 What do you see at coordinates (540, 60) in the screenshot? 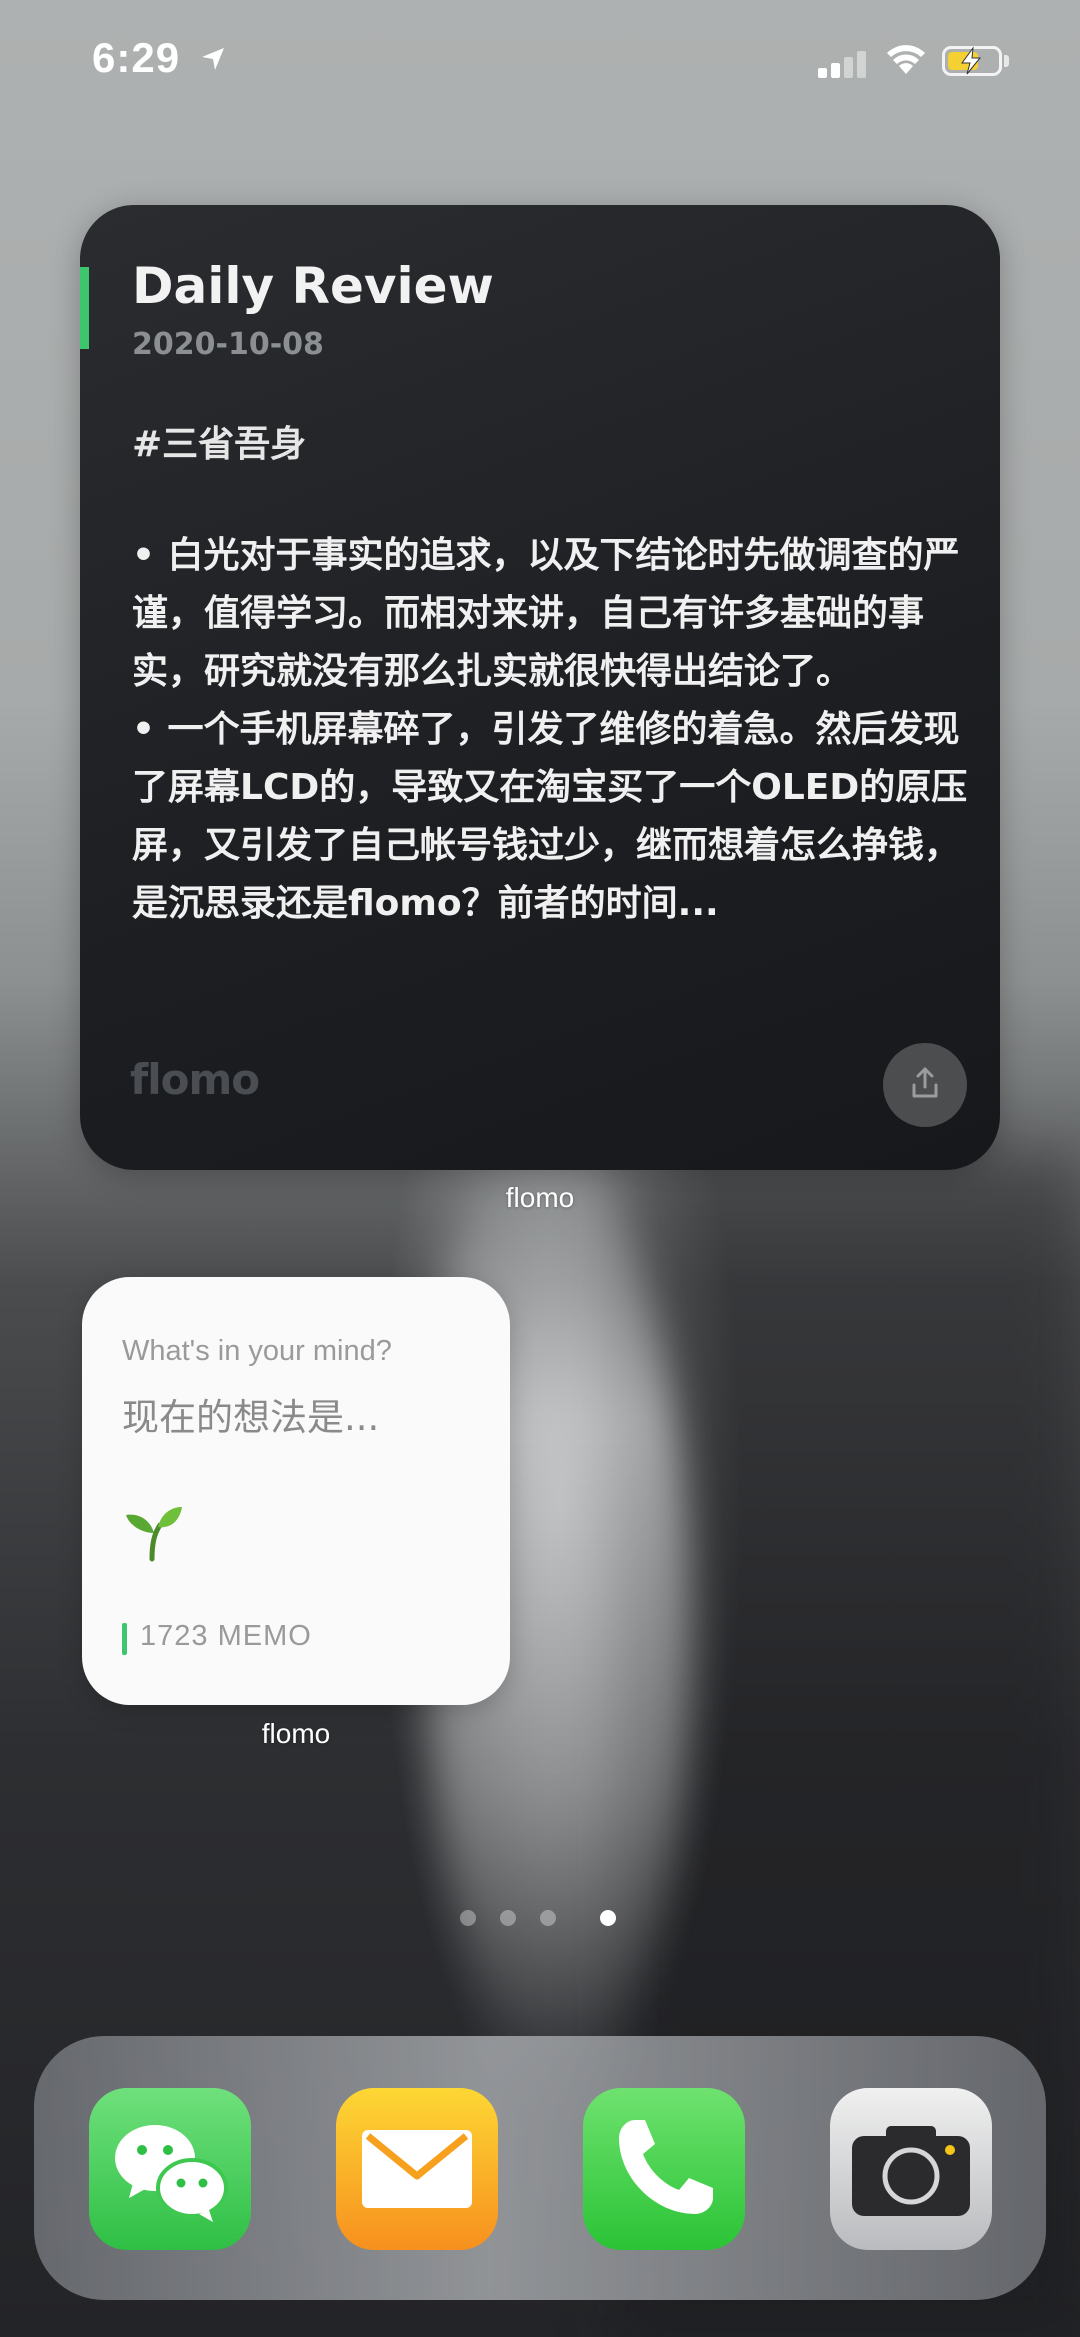
I see `status-bar: 6:29` at bounding box center [540, 60].